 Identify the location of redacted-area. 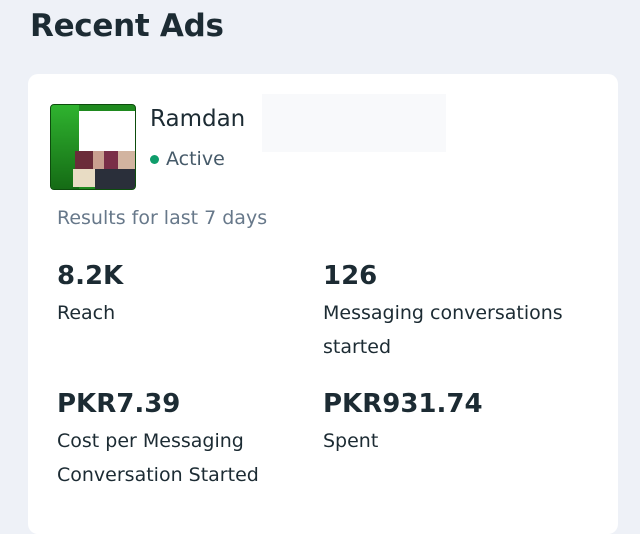
(354, 123).